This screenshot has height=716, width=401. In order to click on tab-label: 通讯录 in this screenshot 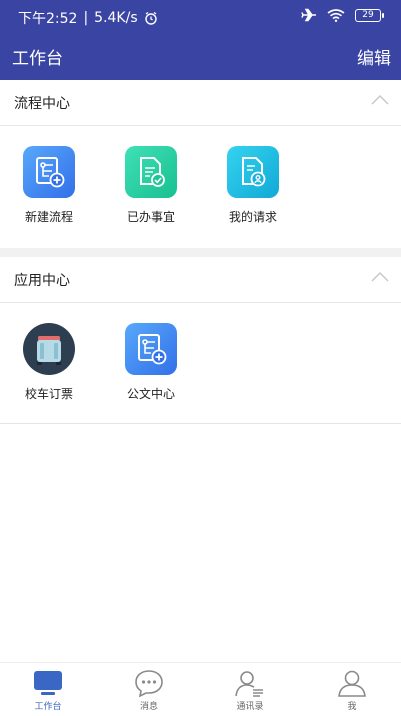, I will do `click(250, 707)`.